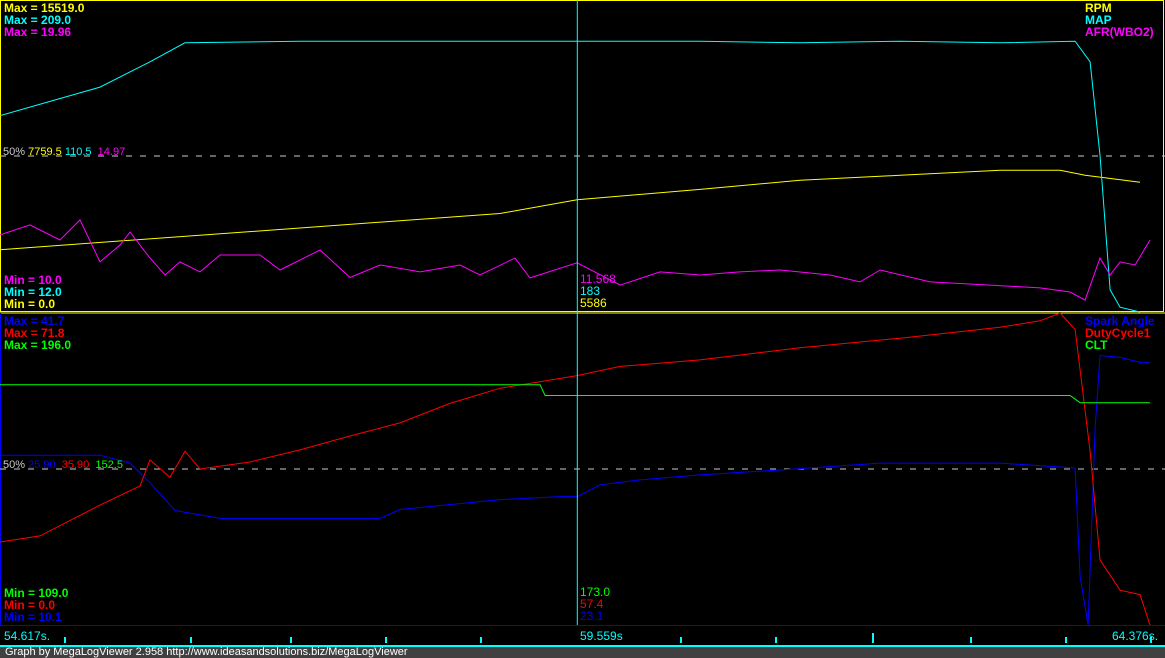 Image resolution: width=1165 pixels, height=658 pixels. Describe the element at coordinates (33, 617) in the screenshot. I see `spark-min: Min = 10.1` at that location.